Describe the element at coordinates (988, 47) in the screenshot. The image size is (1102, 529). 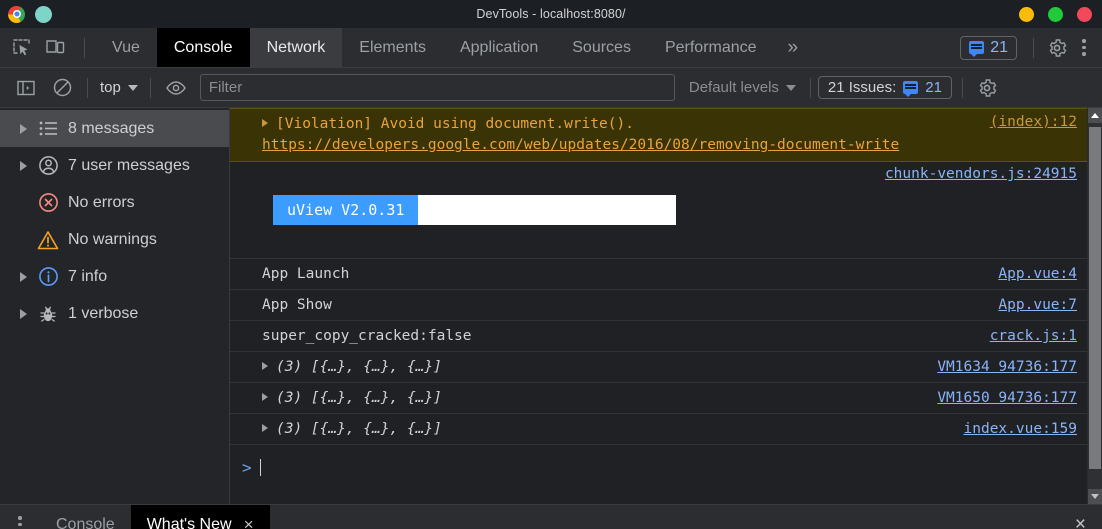
I see `issues-badge: 21` at that location.